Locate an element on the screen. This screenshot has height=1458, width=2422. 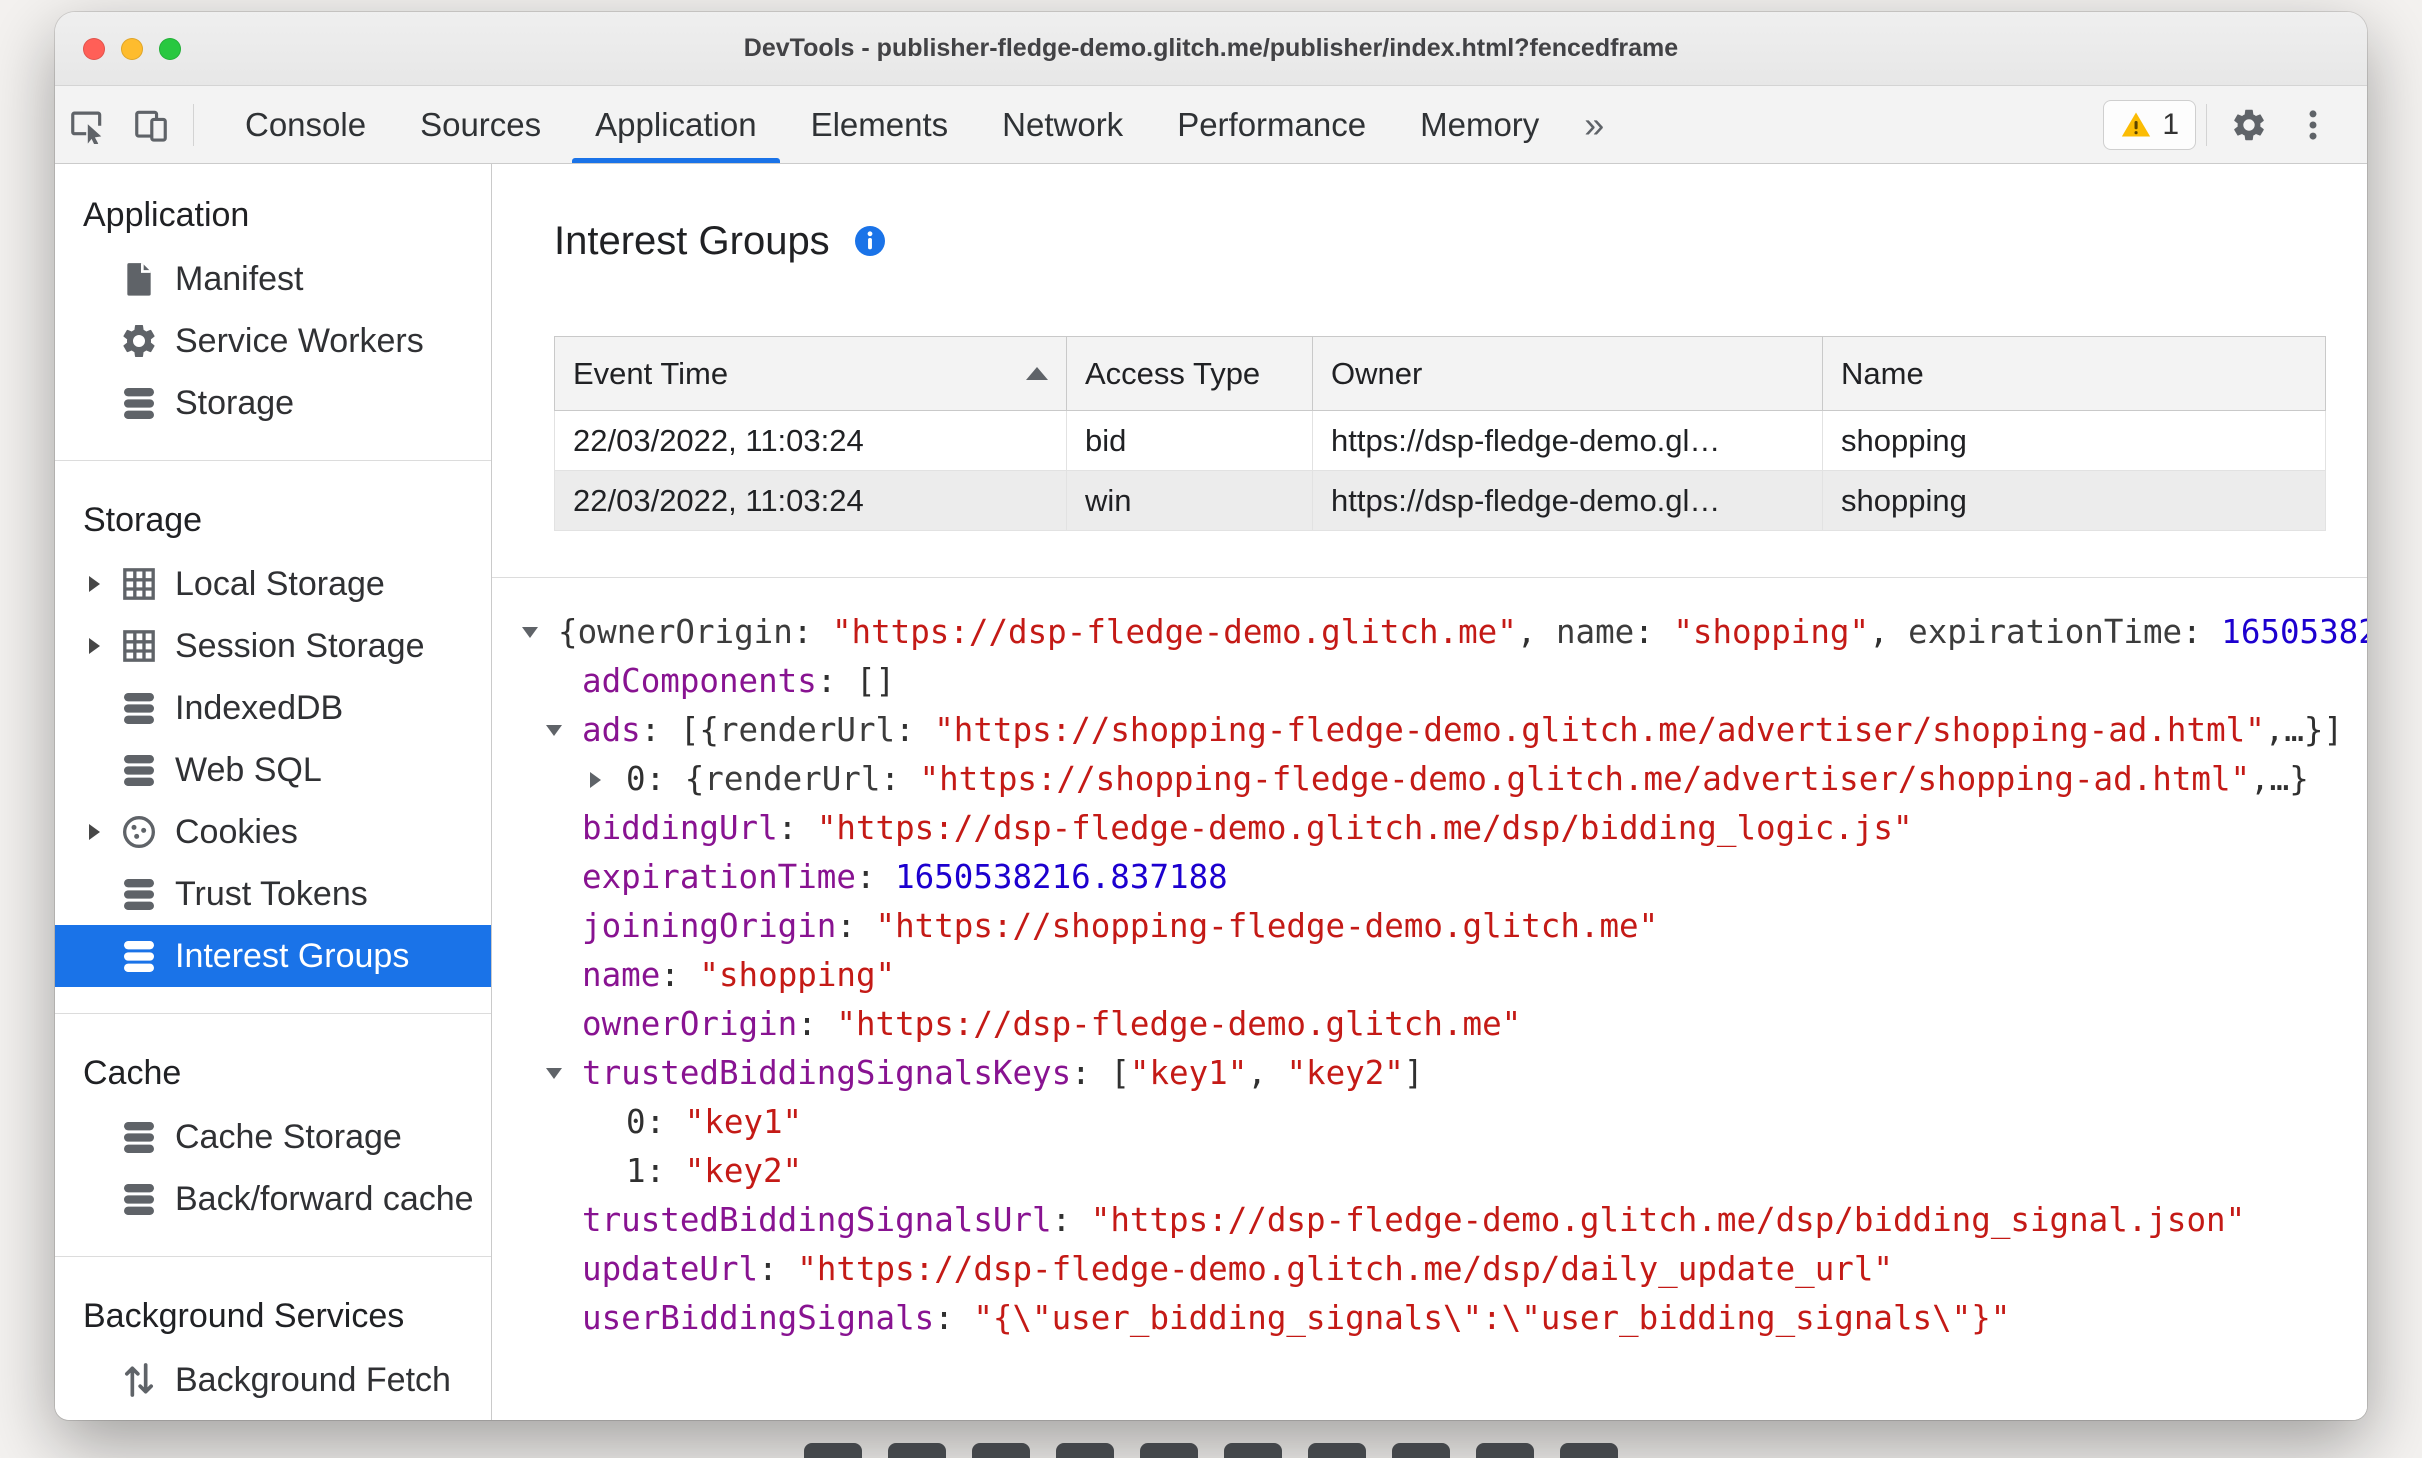
customize-devtools-button is located at coordinates (2313, 125).